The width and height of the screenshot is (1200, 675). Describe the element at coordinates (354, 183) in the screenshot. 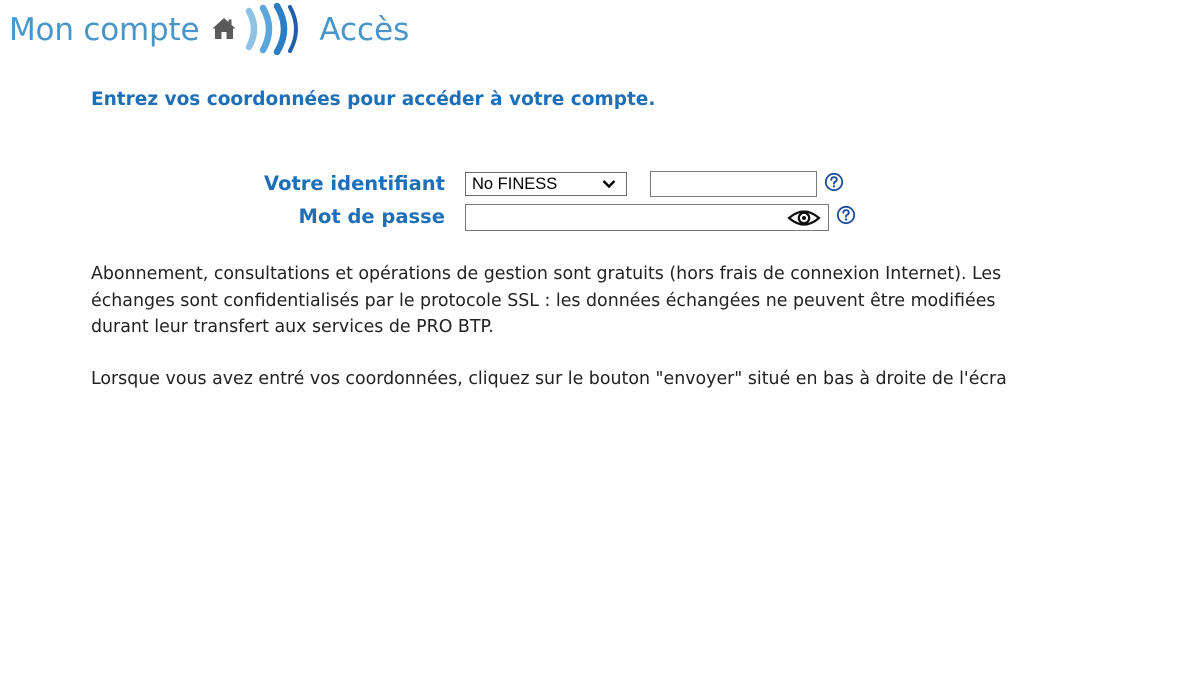

I see `identifier-label: Votre identifiant` at that location.